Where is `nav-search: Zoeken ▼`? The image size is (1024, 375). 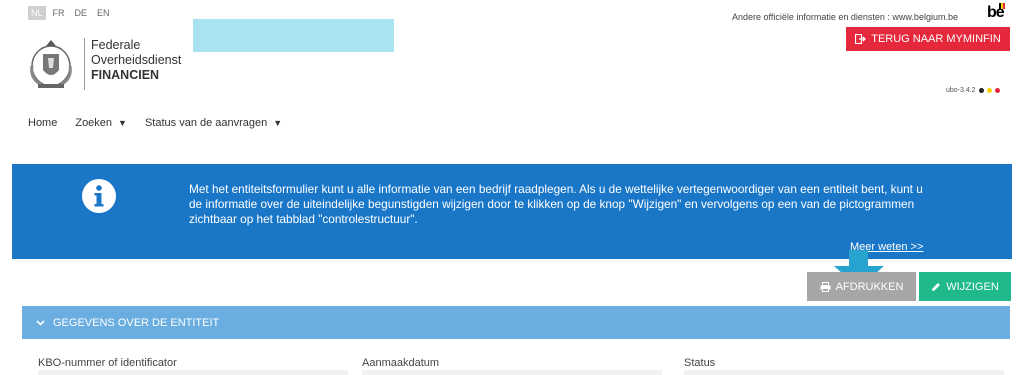
nav-search: Zoeken ▼ is located at coordinates (101, 123).